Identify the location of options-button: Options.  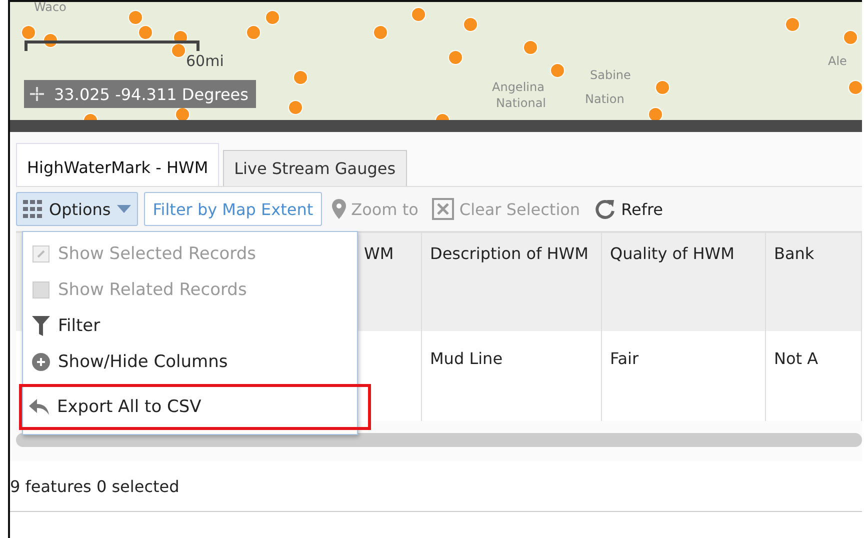
(77, 209).